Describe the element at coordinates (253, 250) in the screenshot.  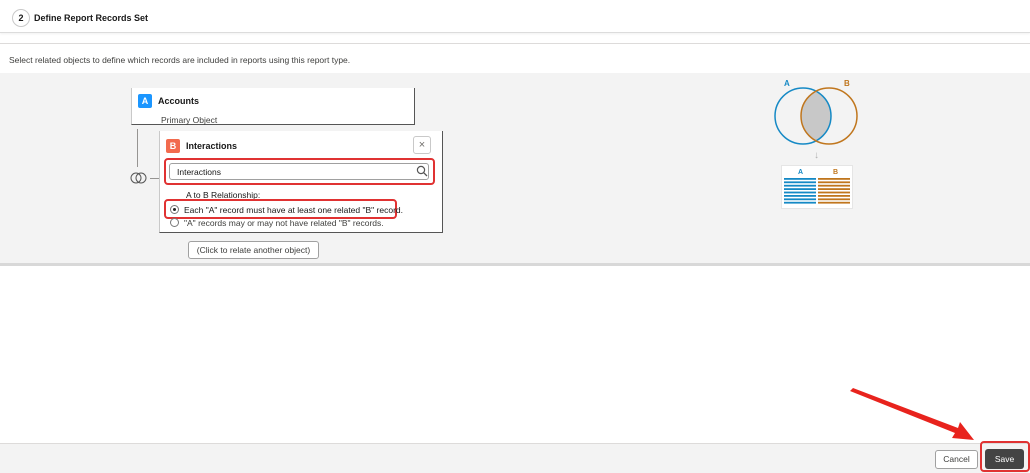
I see `relate-another-object-button: (Click to relate another object)` at that location.